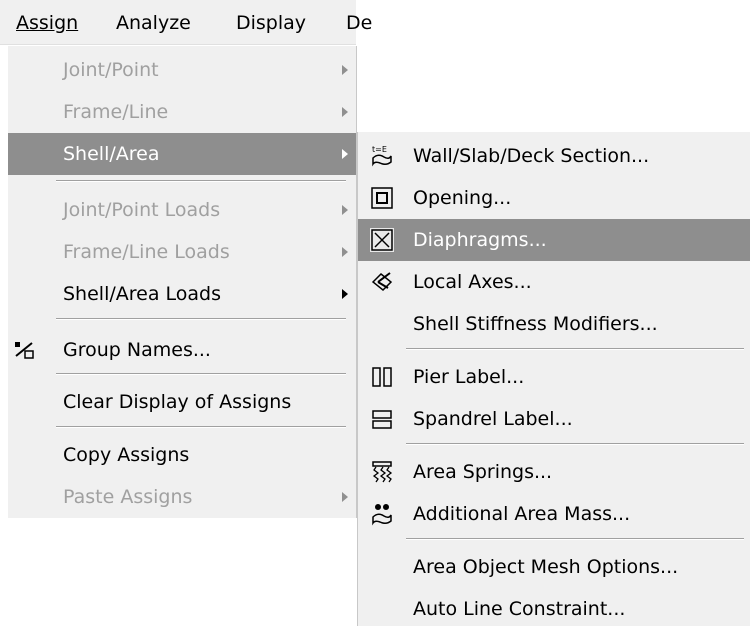 This screenshot has width=750, height=630. I want to click on menu-display: Display, so click(271, 23).